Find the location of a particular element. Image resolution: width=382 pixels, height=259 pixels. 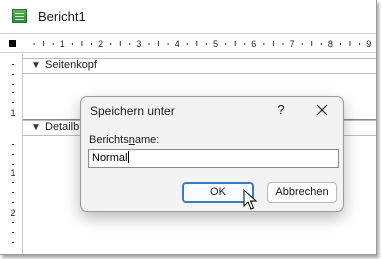

dialog-title: Speichern unter is located at coordinates (132, 111).